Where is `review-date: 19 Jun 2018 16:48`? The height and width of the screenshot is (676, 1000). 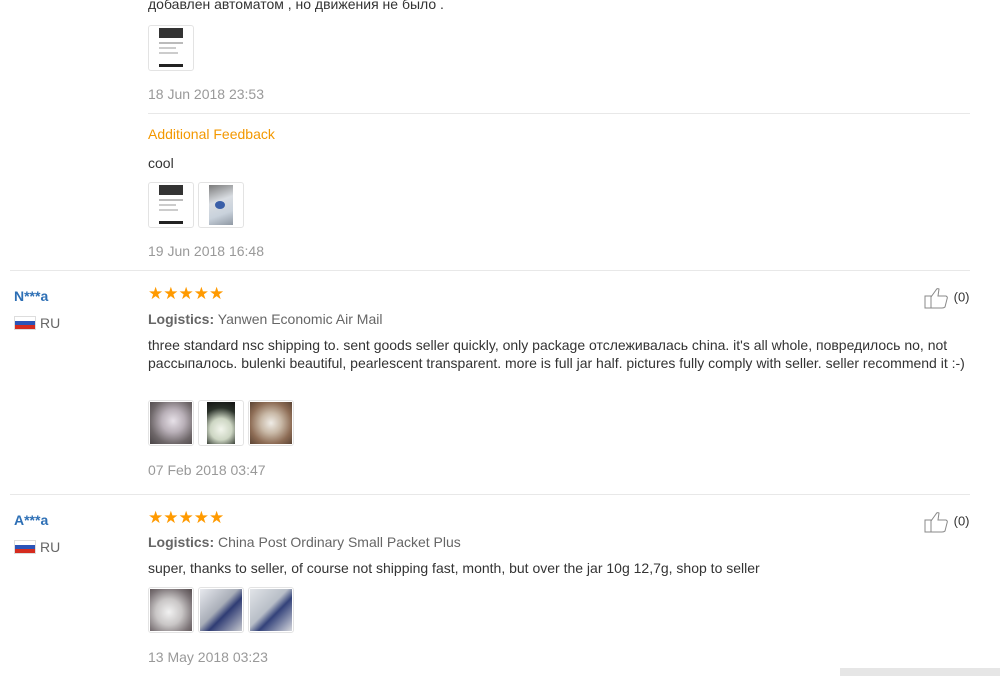
review-date: 19 Jun 2018 16:48 is located at coordinates (206, 251).